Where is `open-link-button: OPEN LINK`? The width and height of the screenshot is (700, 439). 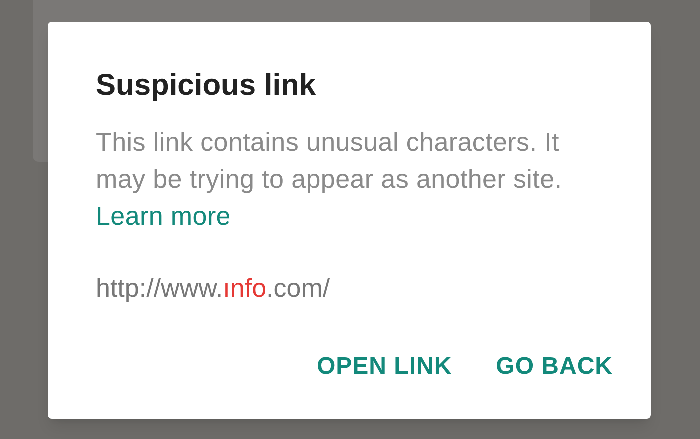 open-link-button: OPEN LINK is located at coordinates (384, 367).